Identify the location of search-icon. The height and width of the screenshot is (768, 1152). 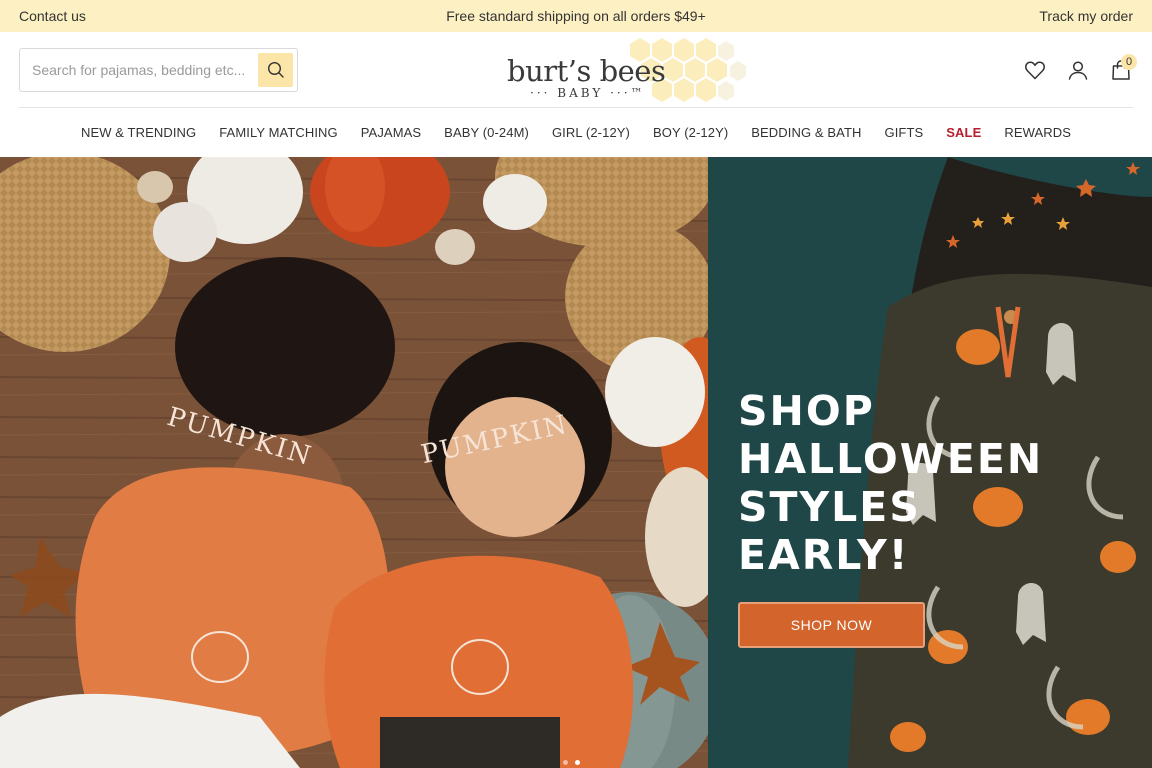
(275, 69).